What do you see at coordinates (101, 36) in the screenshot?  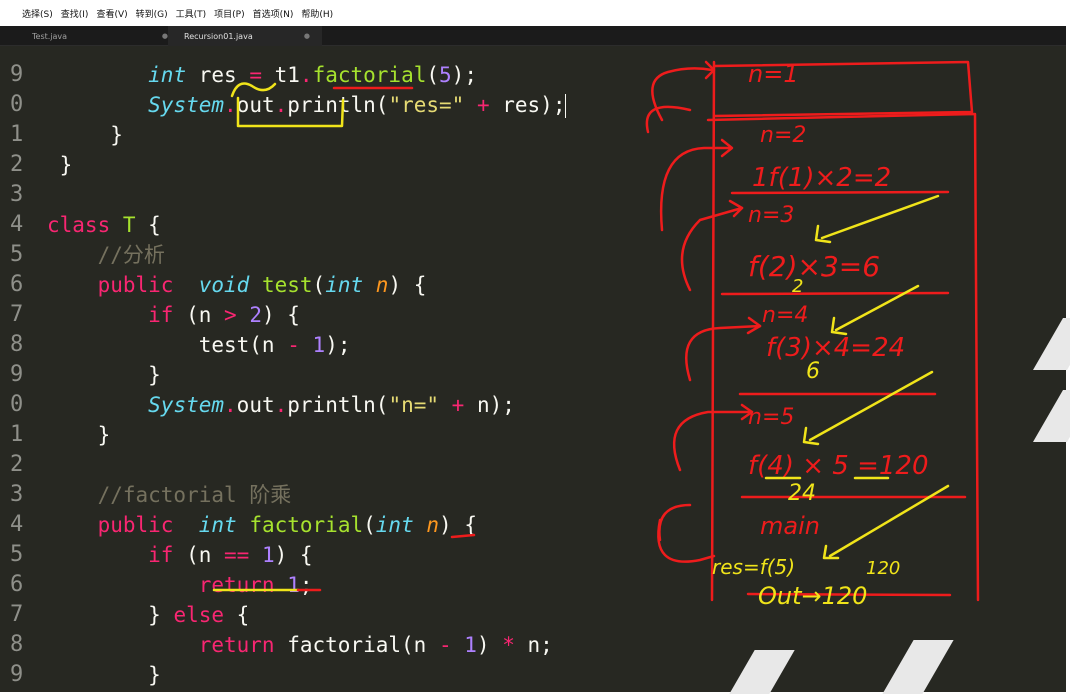 I see `tab-test-java: Test.java ●` at bounding box center [101, 36].